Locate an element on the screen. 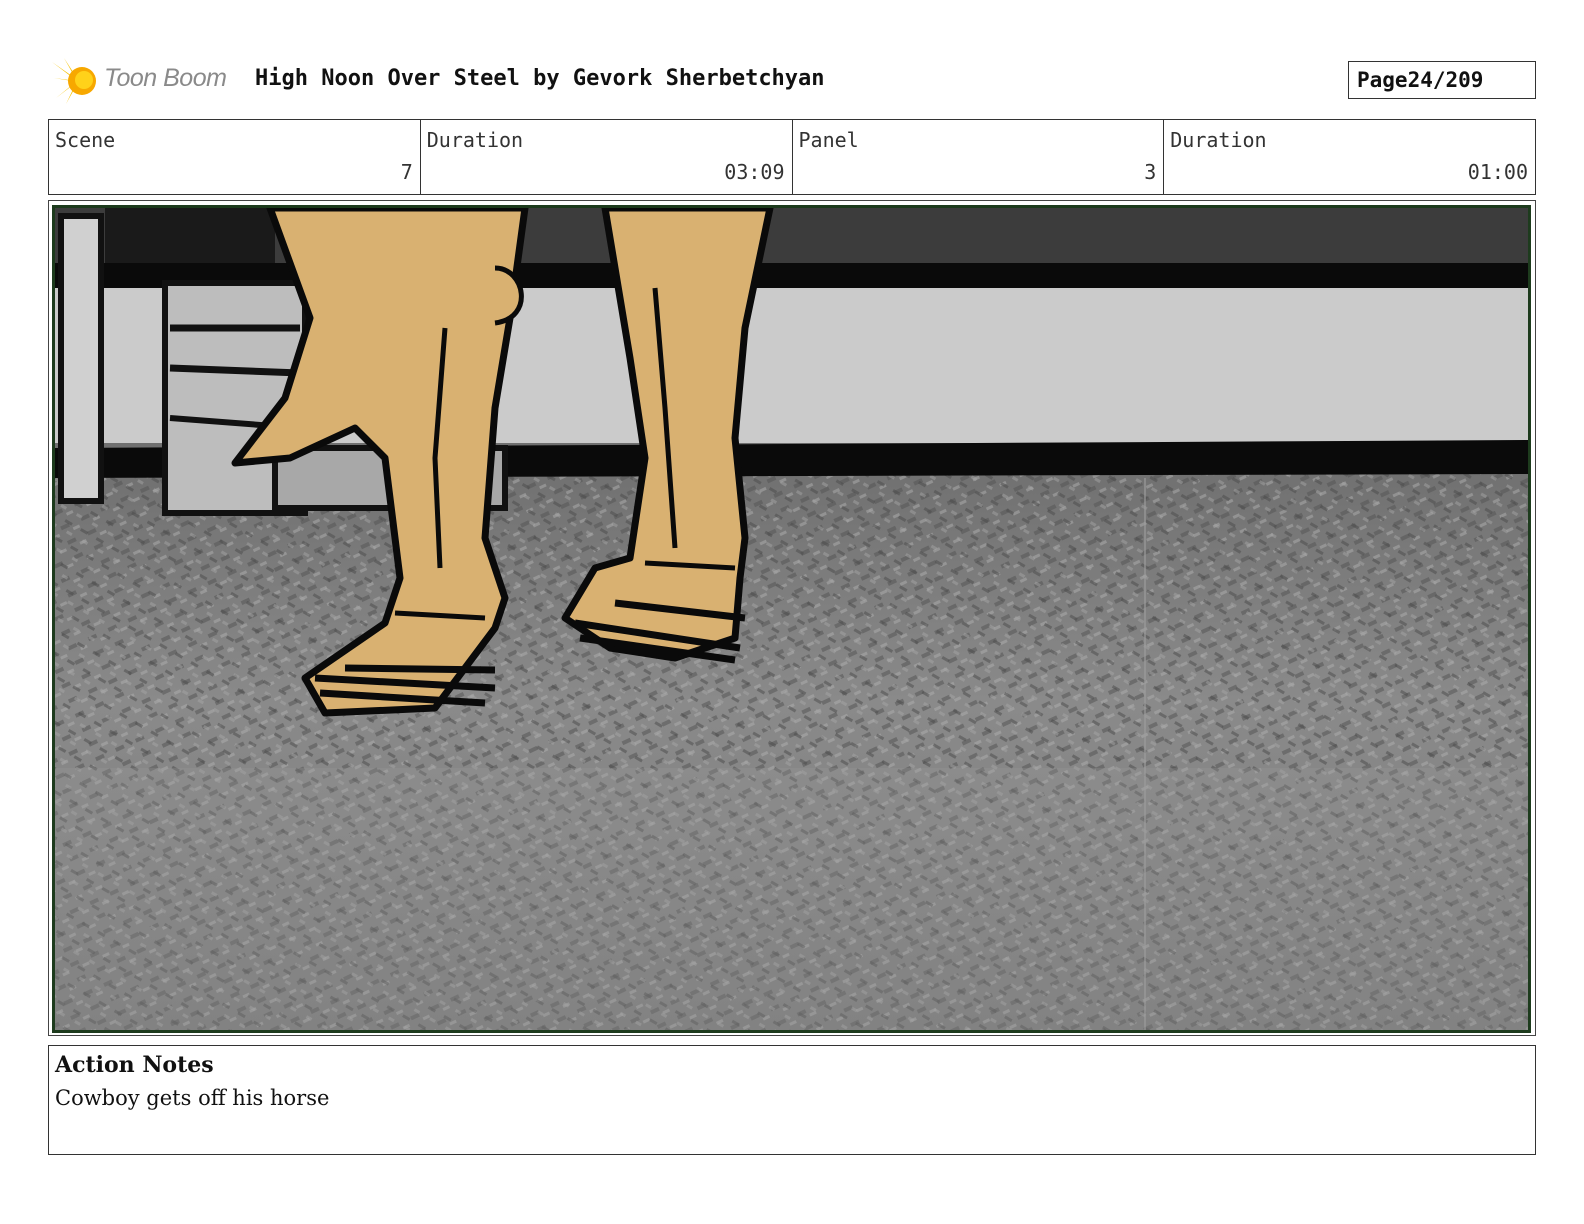 This screenshot has width=1584, height=1224. panel-duration-label: Duration is located at coordinates (1218, 140).